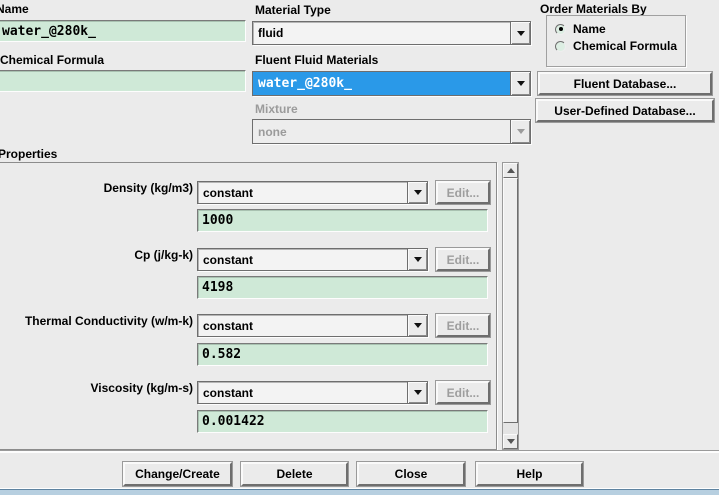 This screenshot has width=719, height=495. What do you see at coordinates (228, 192) in the screenshot?
I see `density-method-value: constant` at bounding box center [228, 192].